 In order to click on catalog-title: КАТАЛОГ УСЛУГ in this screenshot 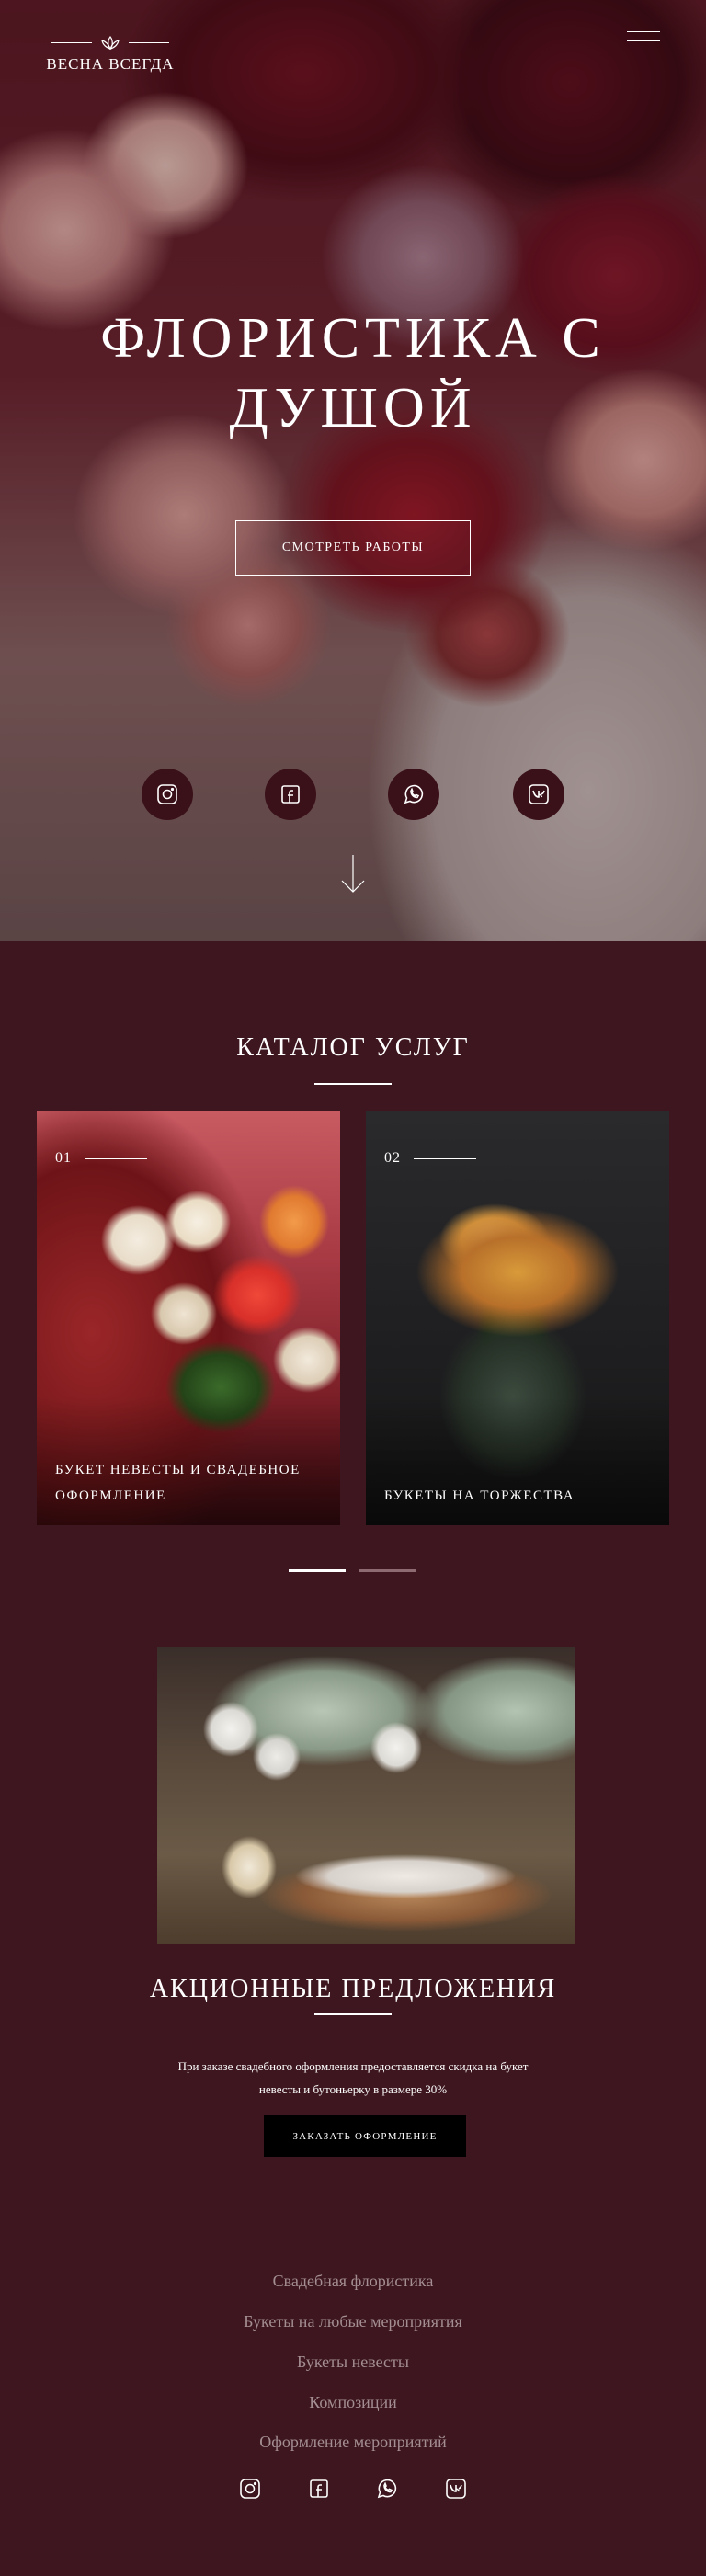, I will do `click(353, 1047)`.